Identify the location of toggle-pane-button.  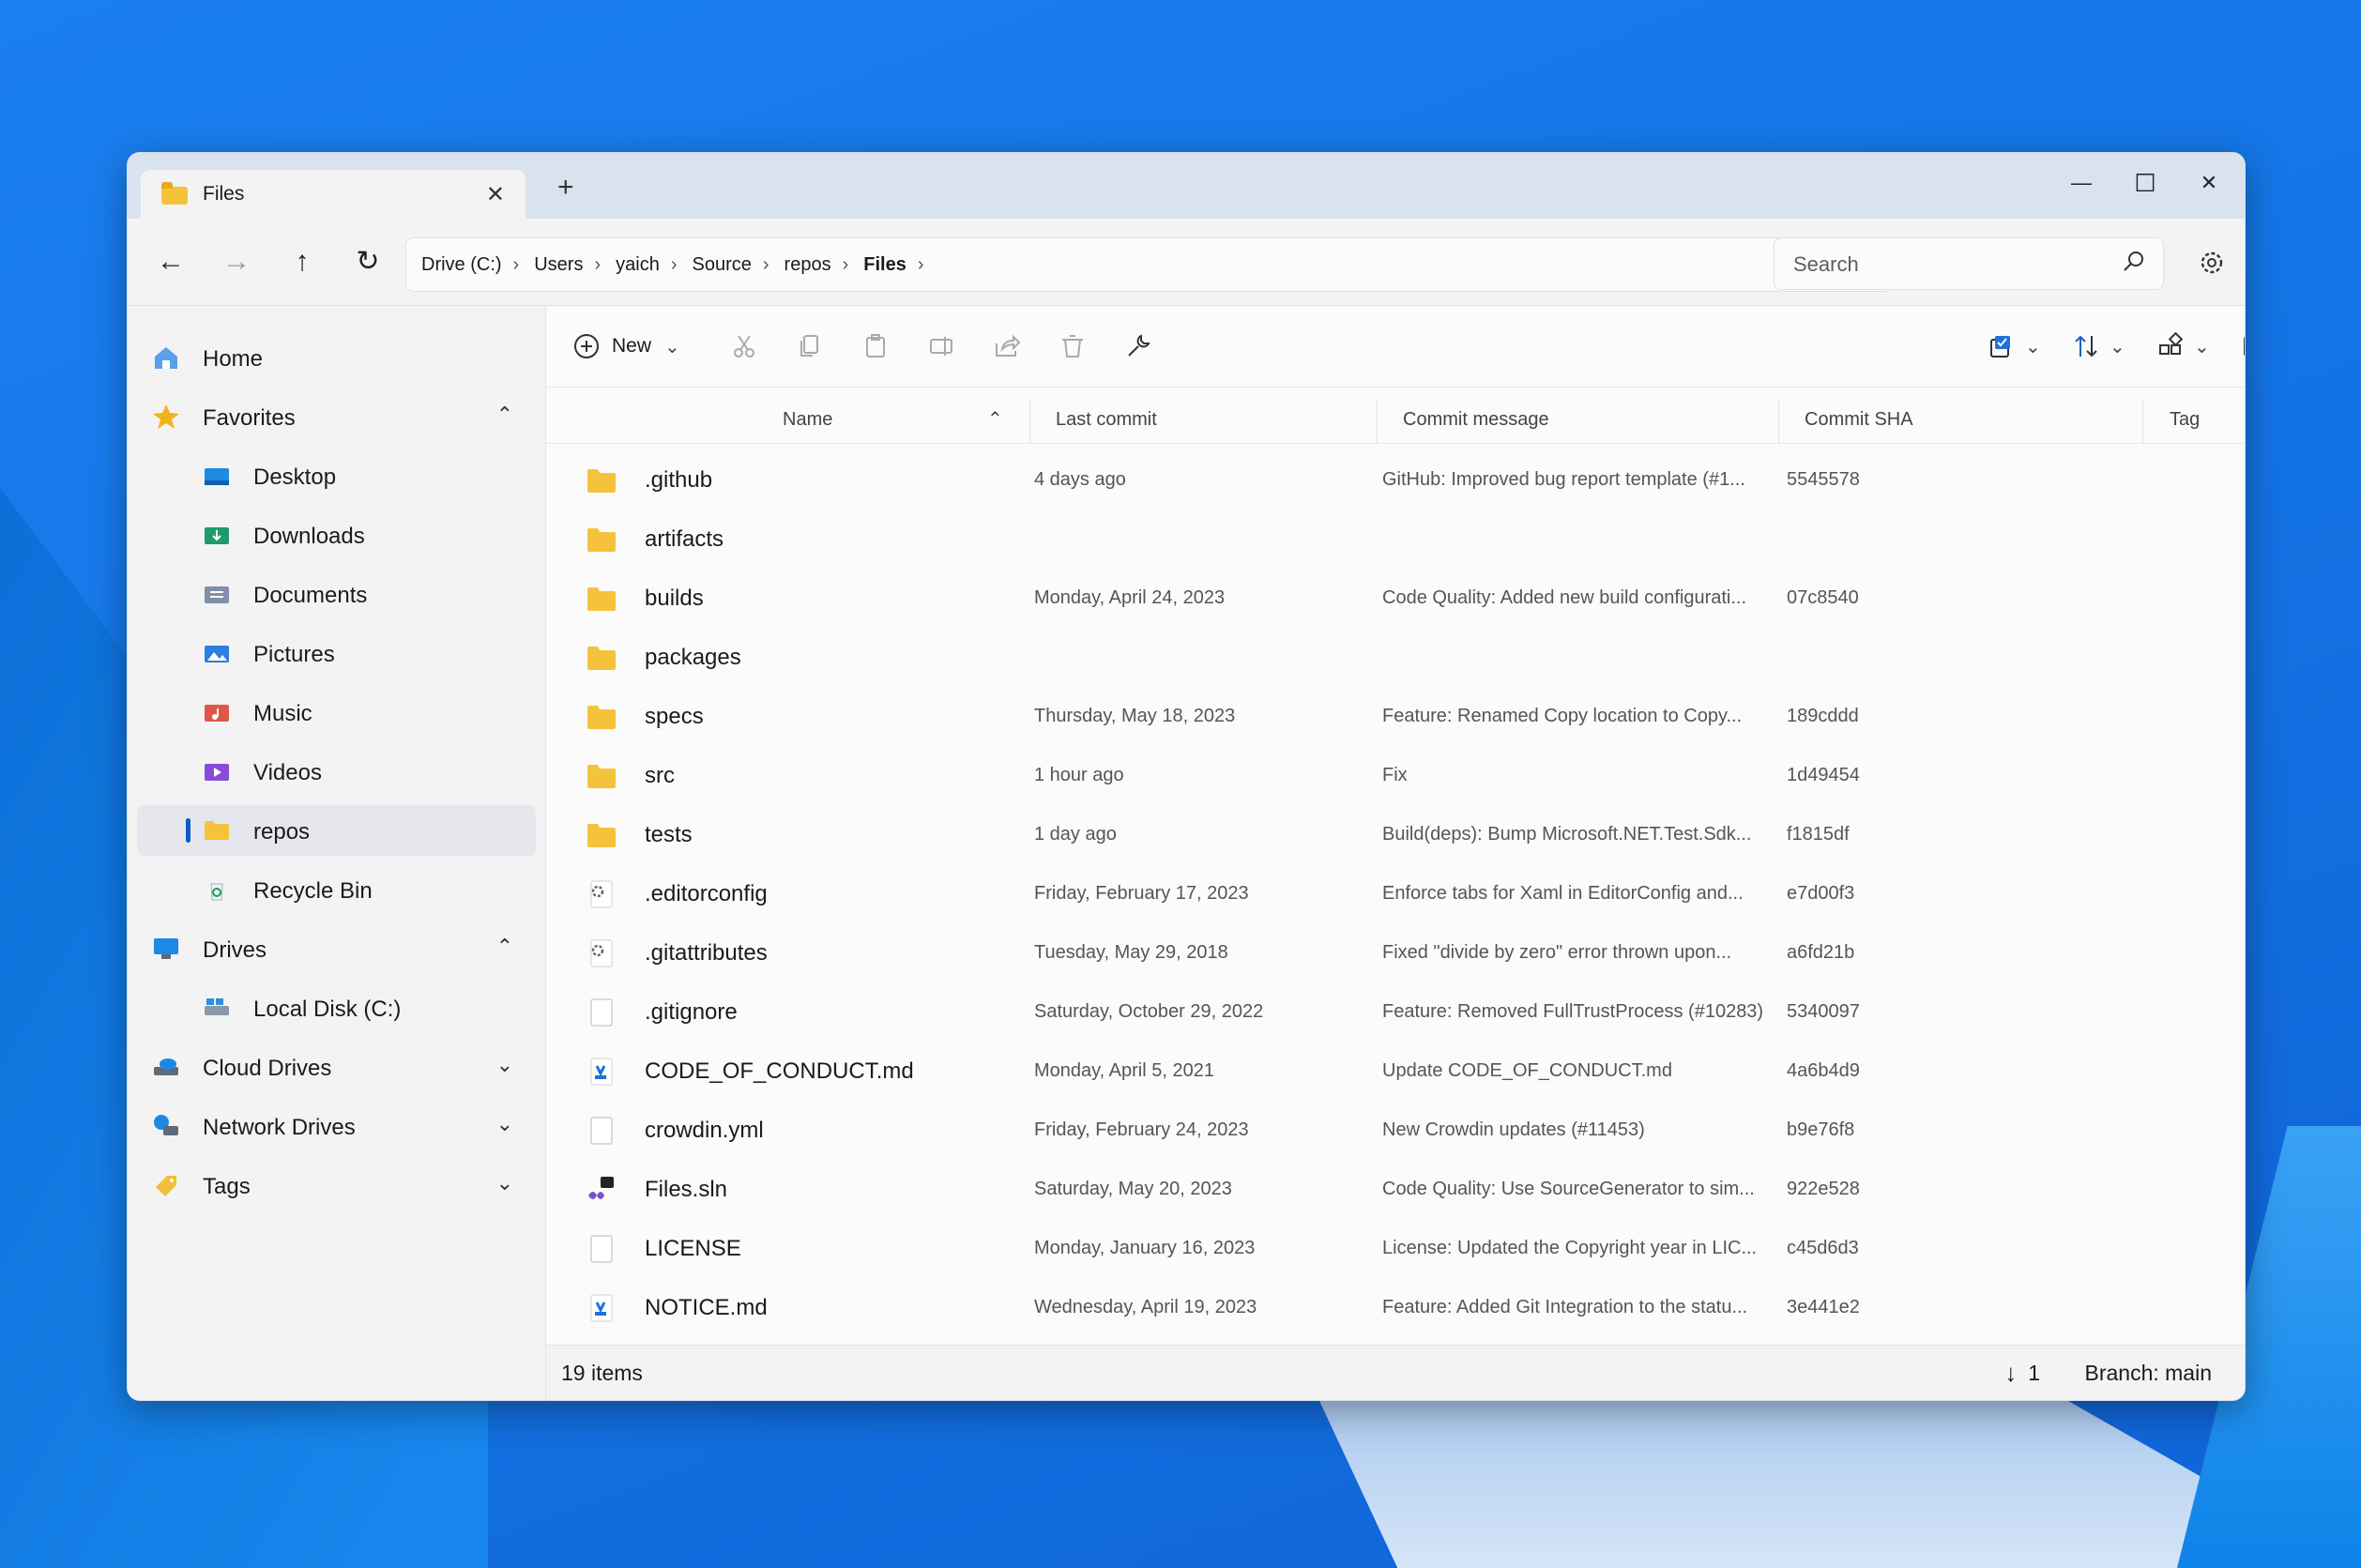
(2243, 346).